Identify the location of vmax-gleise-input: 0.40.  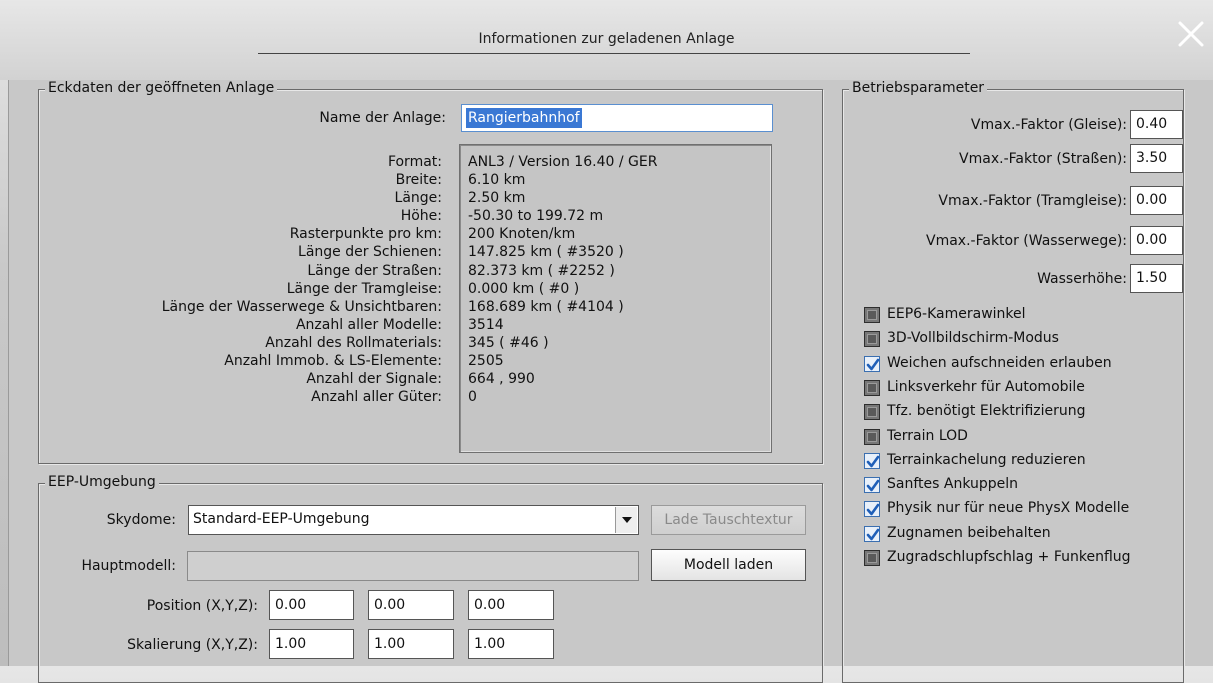
(1156, 124).